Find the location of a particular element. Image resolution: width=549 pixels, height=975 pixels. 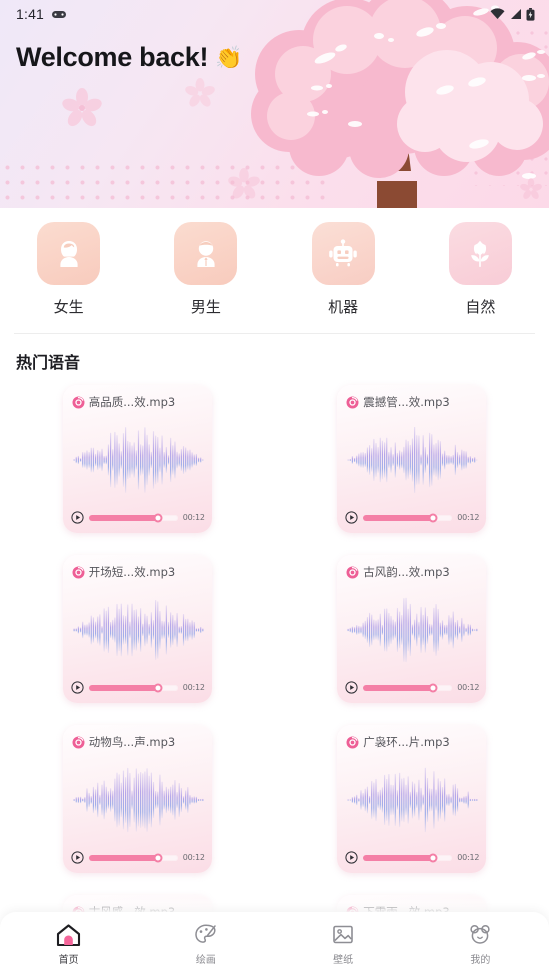

voice-card: 开场短...效.mp3 00:12 is located at coordinates (137, 629).